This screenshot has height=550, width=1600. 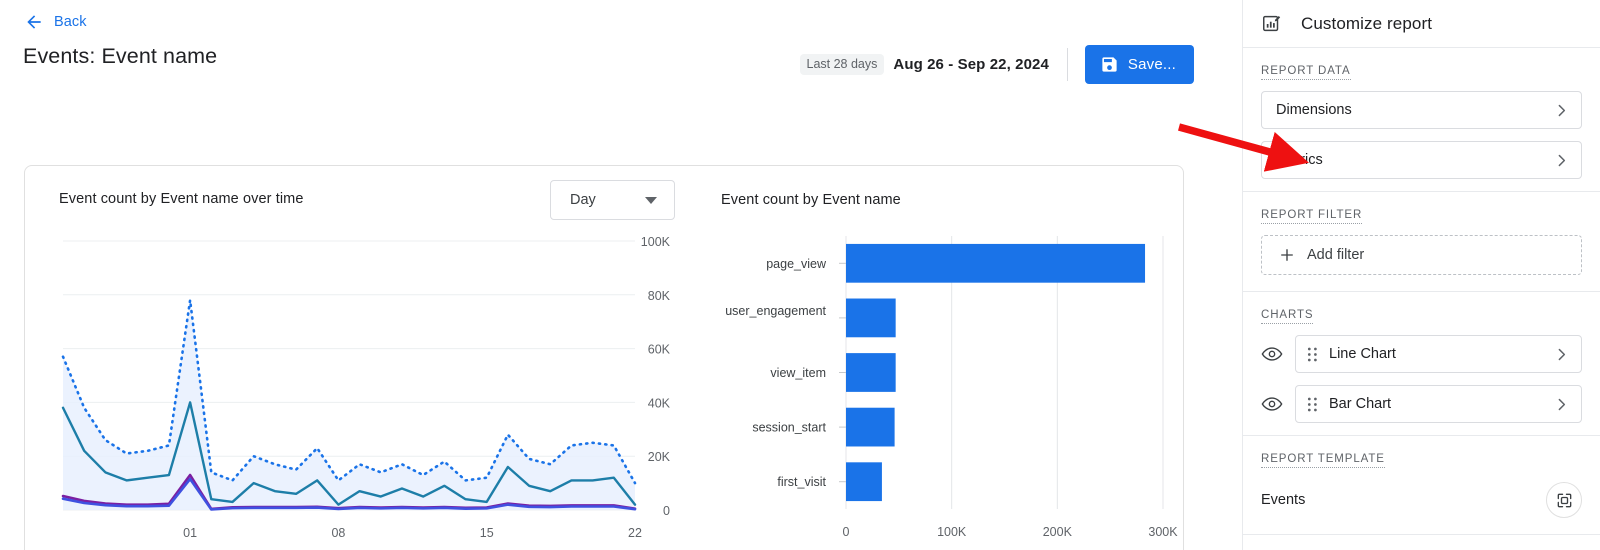 What do you see at coordinates (1367, 23) in the screenshot?
I see `panel-title: Customize report` at bounding box center [1367, 23].